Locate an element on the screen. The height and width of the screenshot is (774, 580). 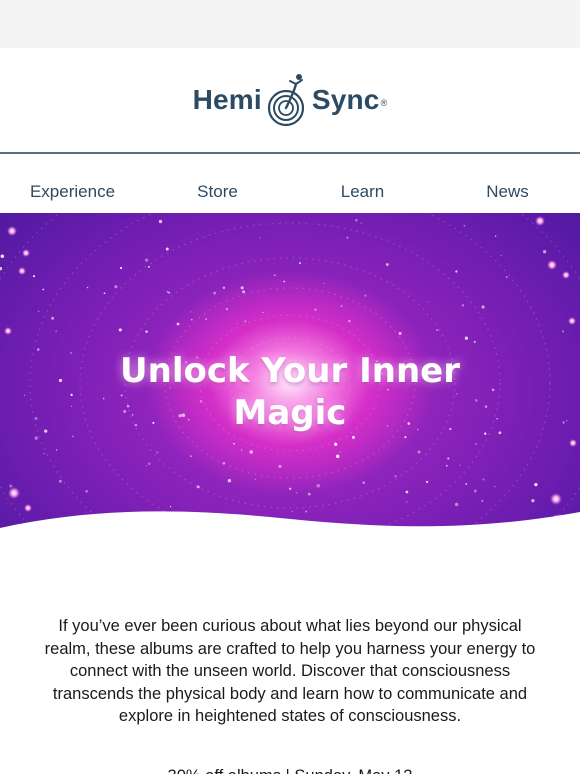
hero-title-line-1: Unlock Your Inner is located at coordinates (290, 371).